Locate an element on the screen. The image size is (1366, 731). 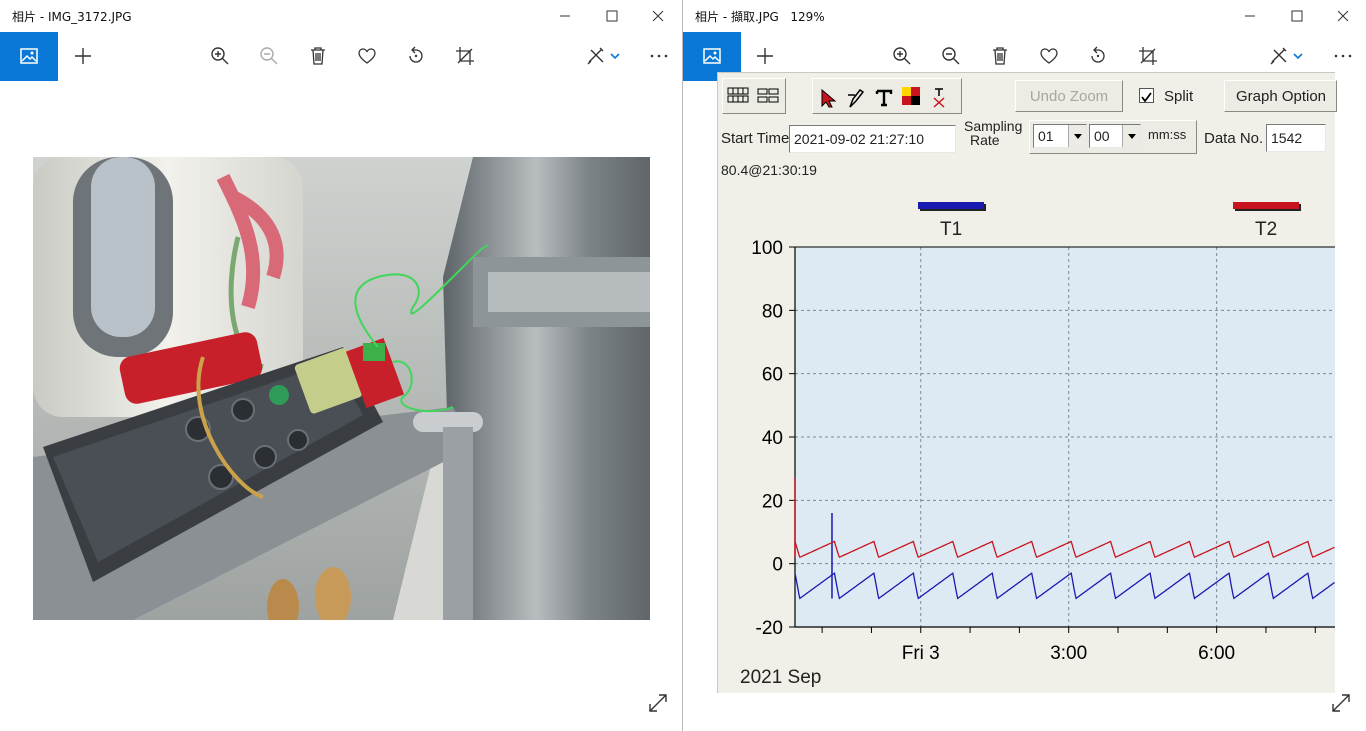
y-tick-label: 80 is located at coordinates (772, 311).